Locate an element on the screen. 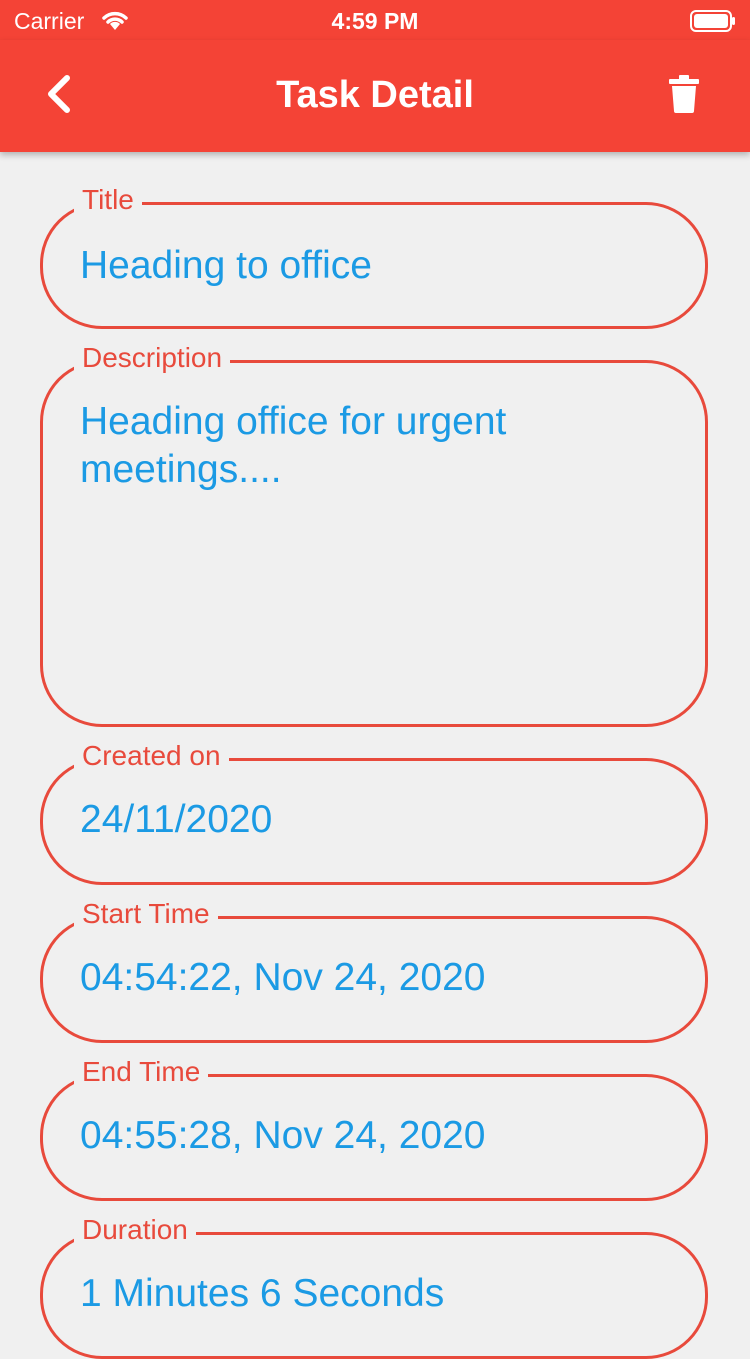  created-on-value: 24/11/2020 is located at coordinates (176, 819).